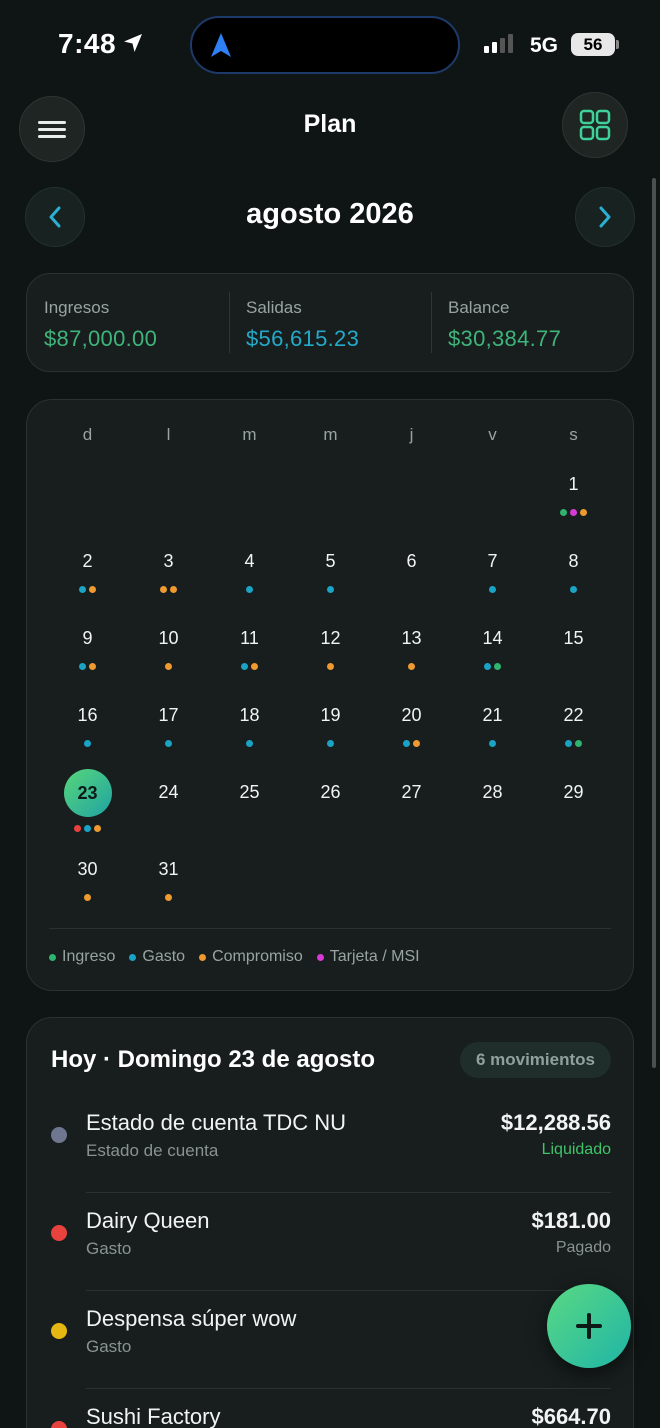  I want to click on summary-label: Ingresos, so click(77, 307).